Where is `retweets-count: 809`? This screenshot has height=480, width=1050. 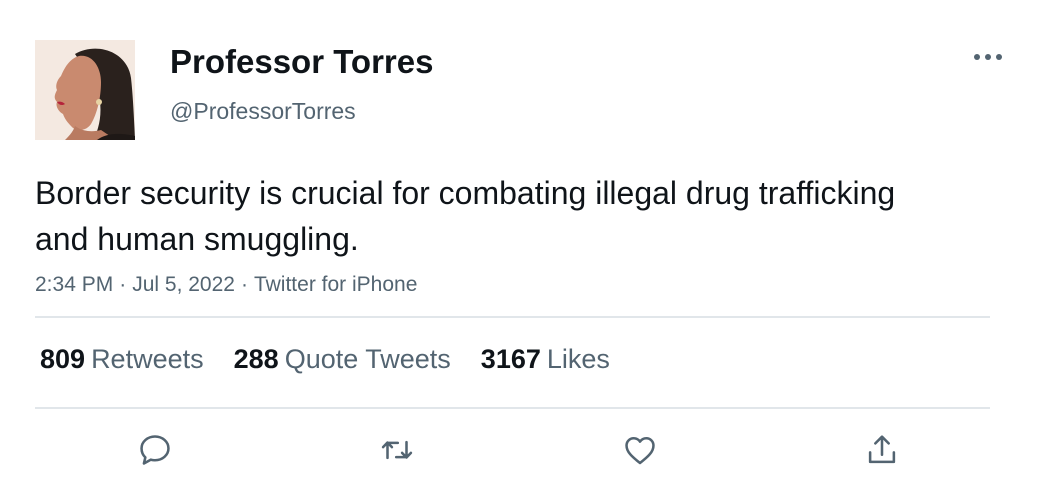 retweets-count: 809 is located at coordinates (63, 359).